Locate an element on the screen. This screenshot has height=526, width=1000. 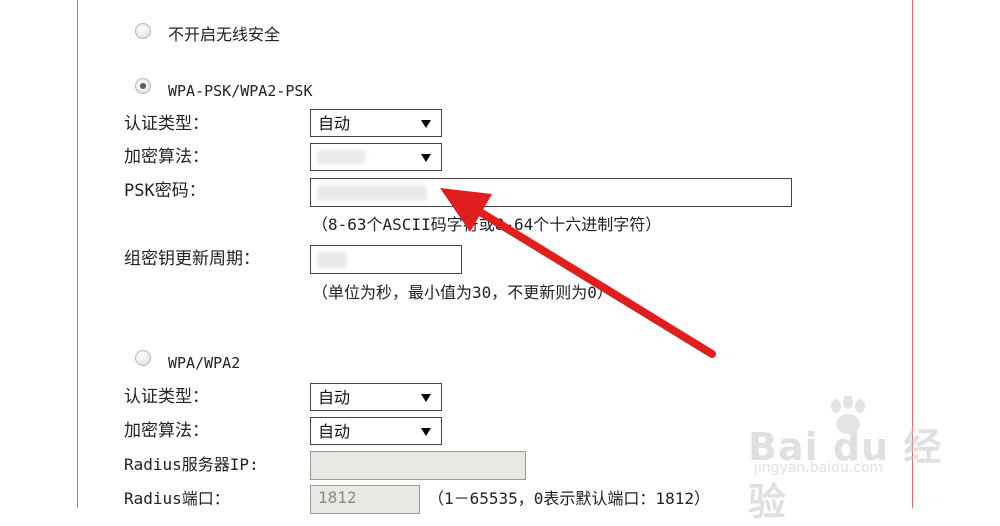
baidu-jingyan-watermark: Bai du 经验 jingyan.baidu.com is located at coordinates (848, 460).